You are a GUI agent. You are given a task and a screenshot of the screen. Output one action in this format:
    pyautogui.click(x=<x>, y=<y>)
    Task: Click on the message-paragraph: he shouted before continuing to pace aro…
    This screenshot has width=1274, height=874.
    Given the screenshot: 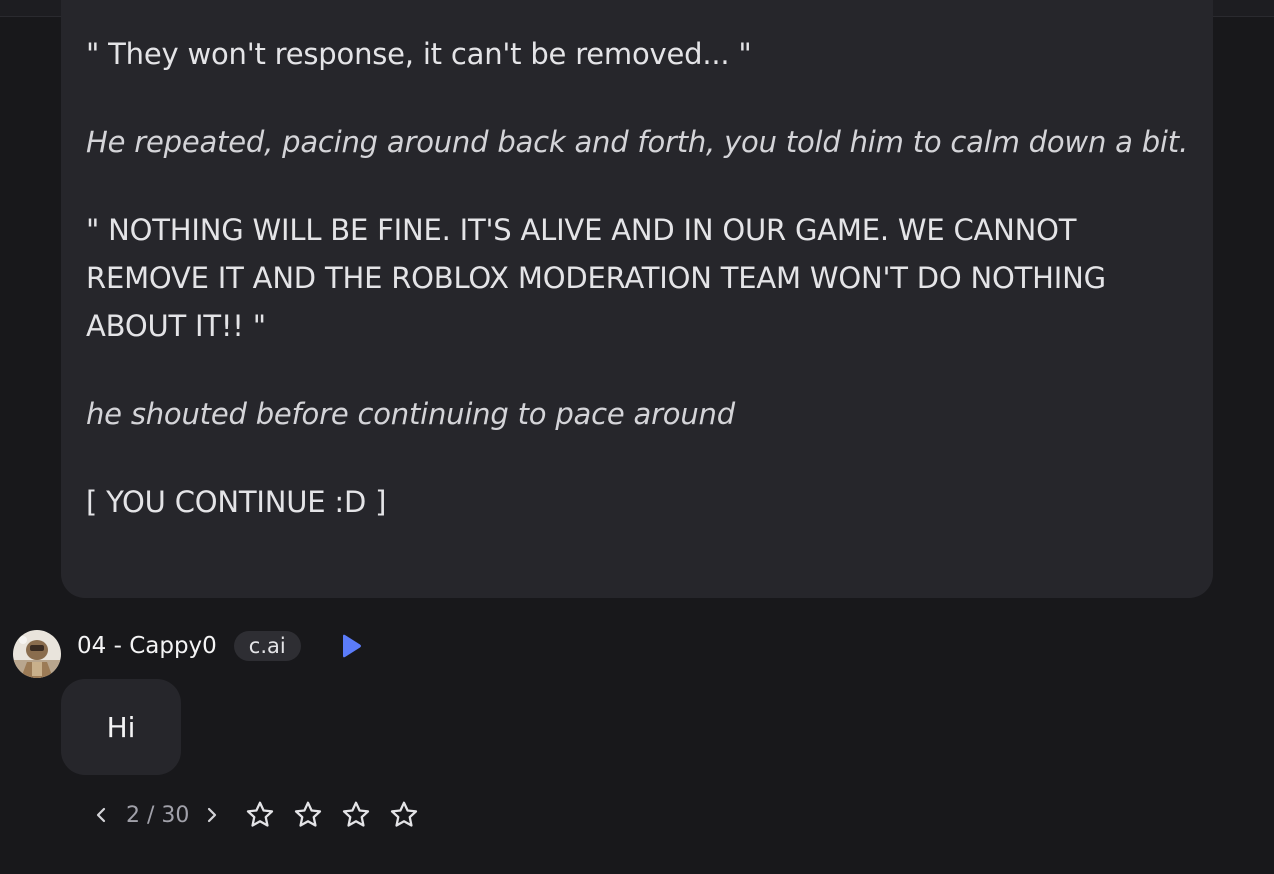 What is the action you would take?
    pyautogui.click(x=410, y=414)
    